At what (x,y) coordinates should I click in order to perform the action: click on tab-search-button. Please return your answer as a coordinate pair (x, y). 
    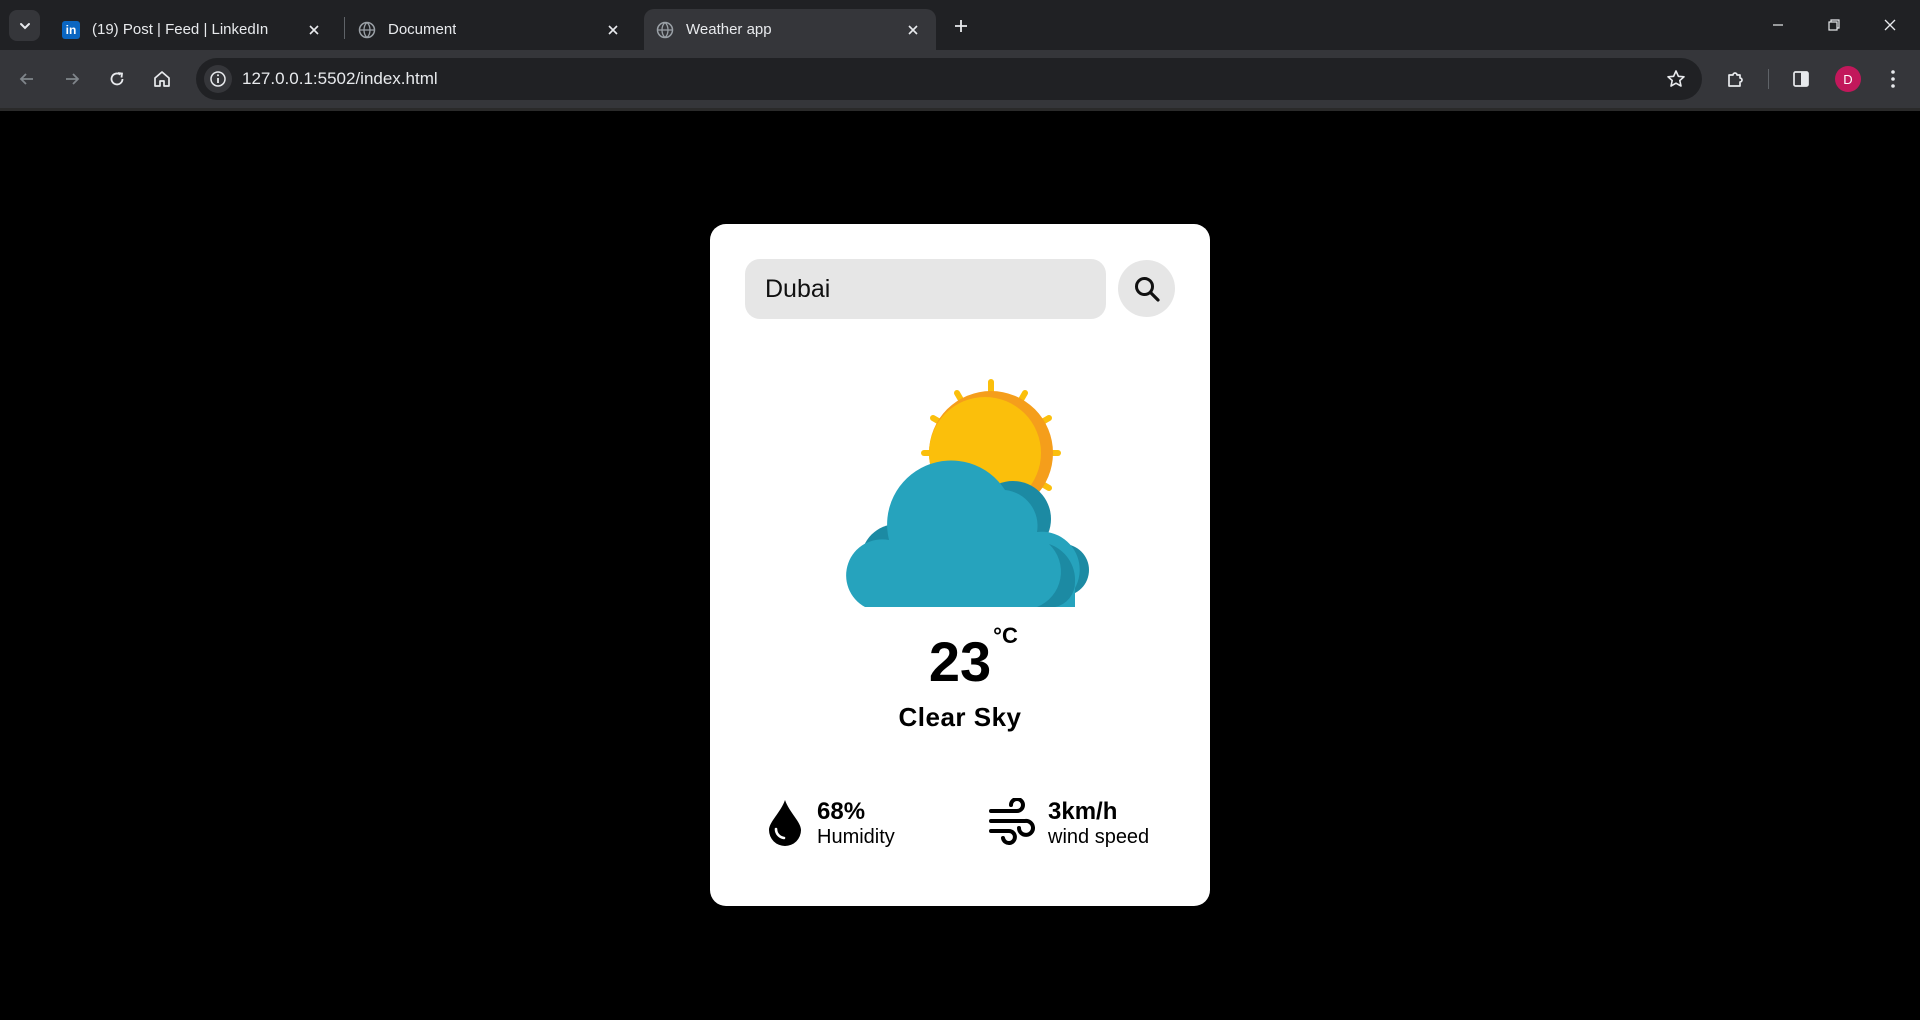
    Looking at the image, I should click on (24, 25).